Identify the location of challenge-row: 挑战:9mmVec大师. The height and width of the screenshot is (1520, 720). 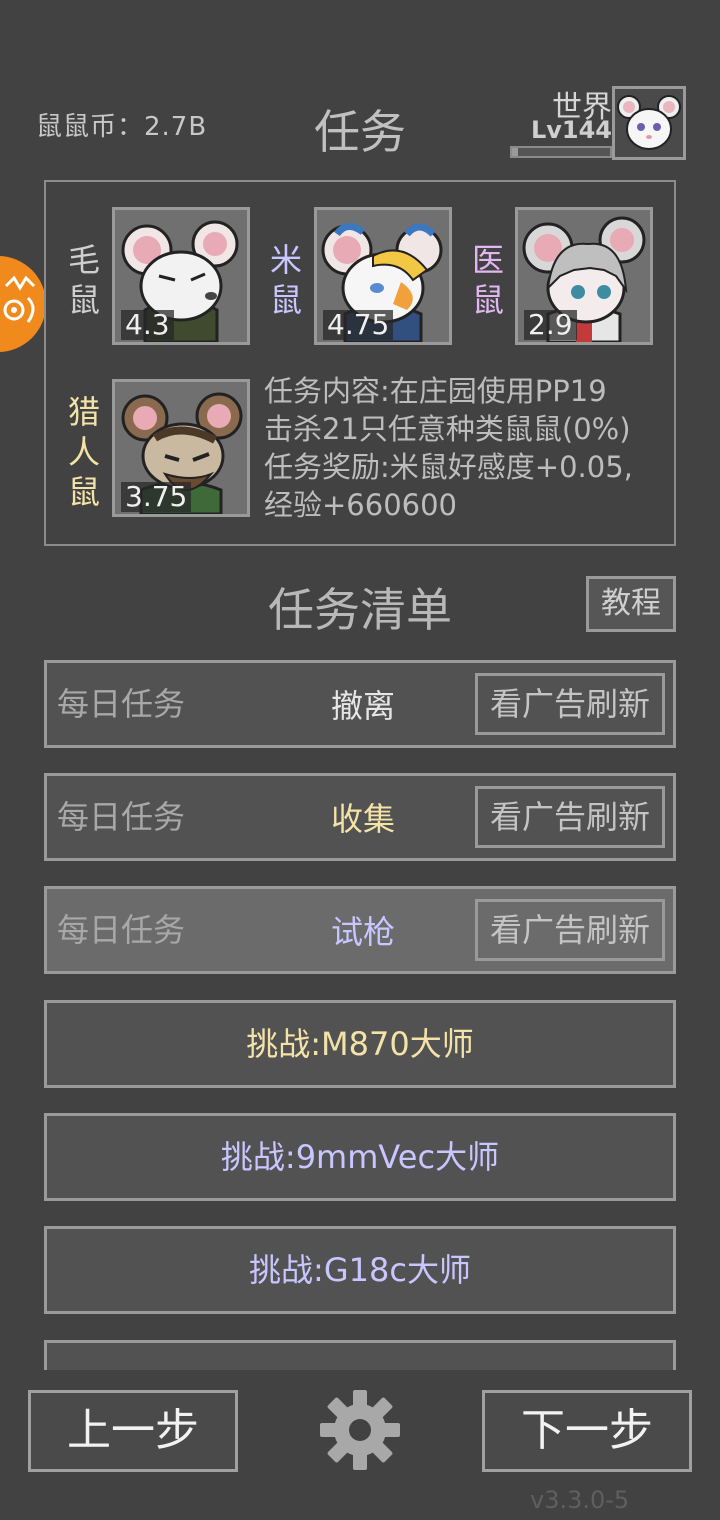
(360, 1157).